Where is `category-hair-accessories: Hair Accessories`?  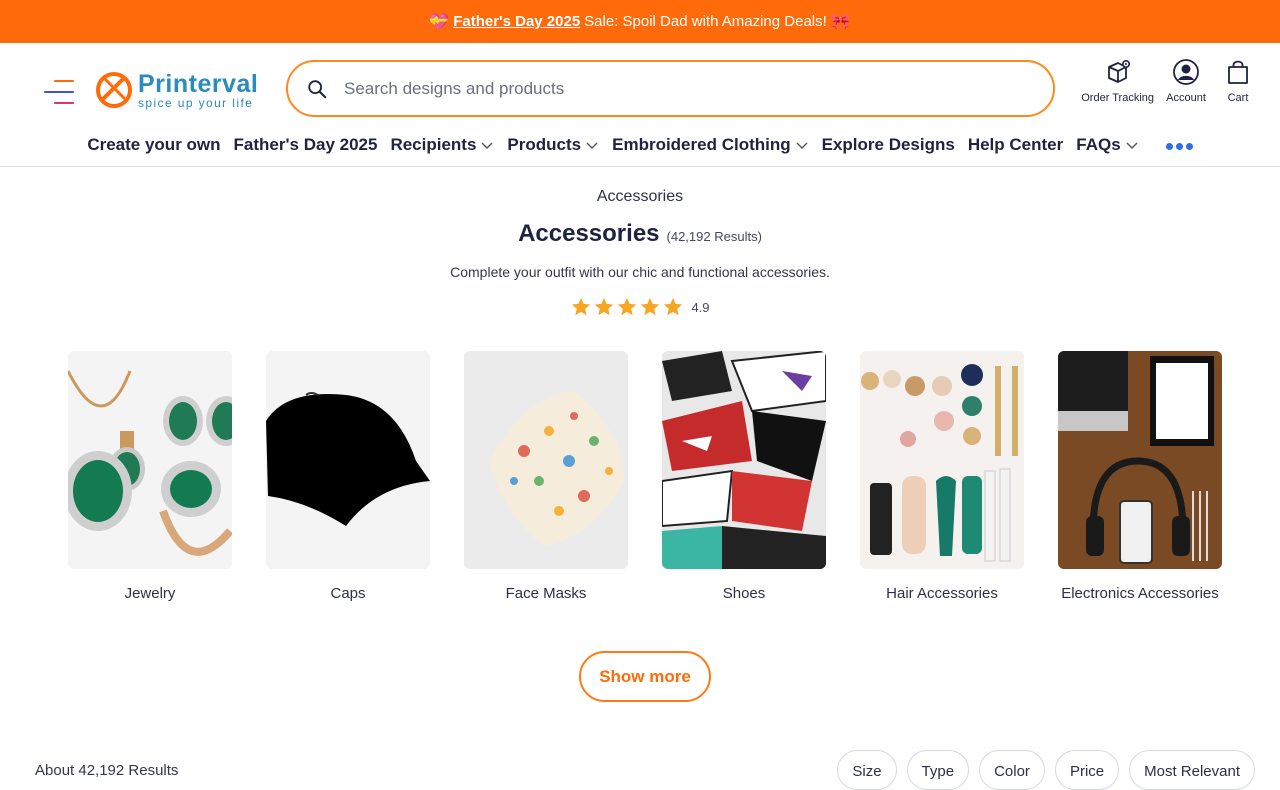
category-hair-accessories: Hair Accessories is located at coordinates (942, 476).